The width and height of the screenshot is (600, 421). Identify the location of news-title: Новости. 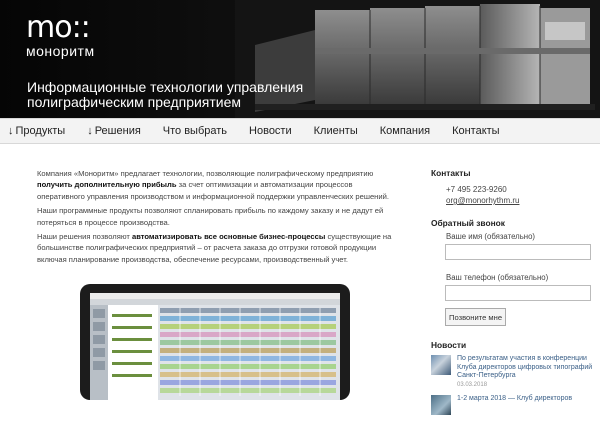
(449, 345).